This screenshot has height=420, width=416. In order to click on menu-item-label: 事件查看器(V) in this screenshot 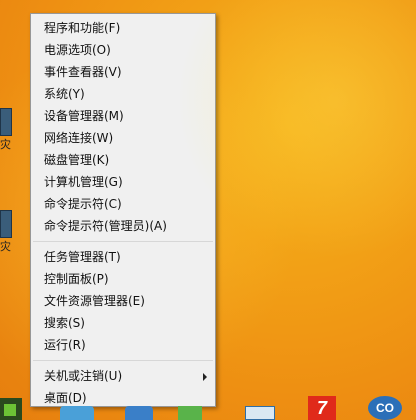, I will do `click(83, 72)`.